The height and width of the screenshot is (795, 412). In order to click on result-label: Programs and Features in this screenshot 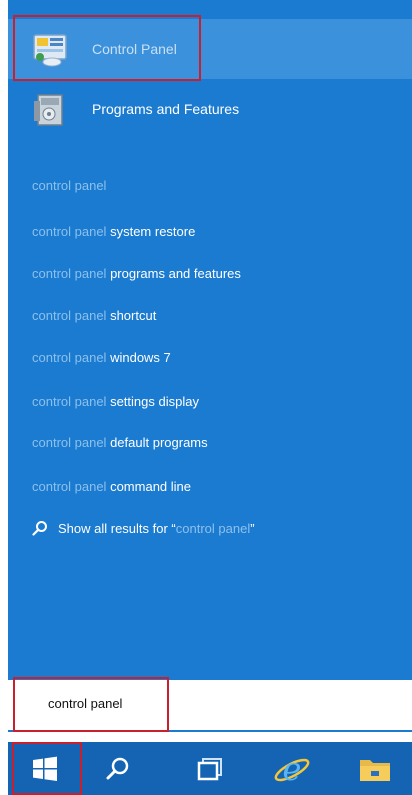, I will do `click(166, 109)`.